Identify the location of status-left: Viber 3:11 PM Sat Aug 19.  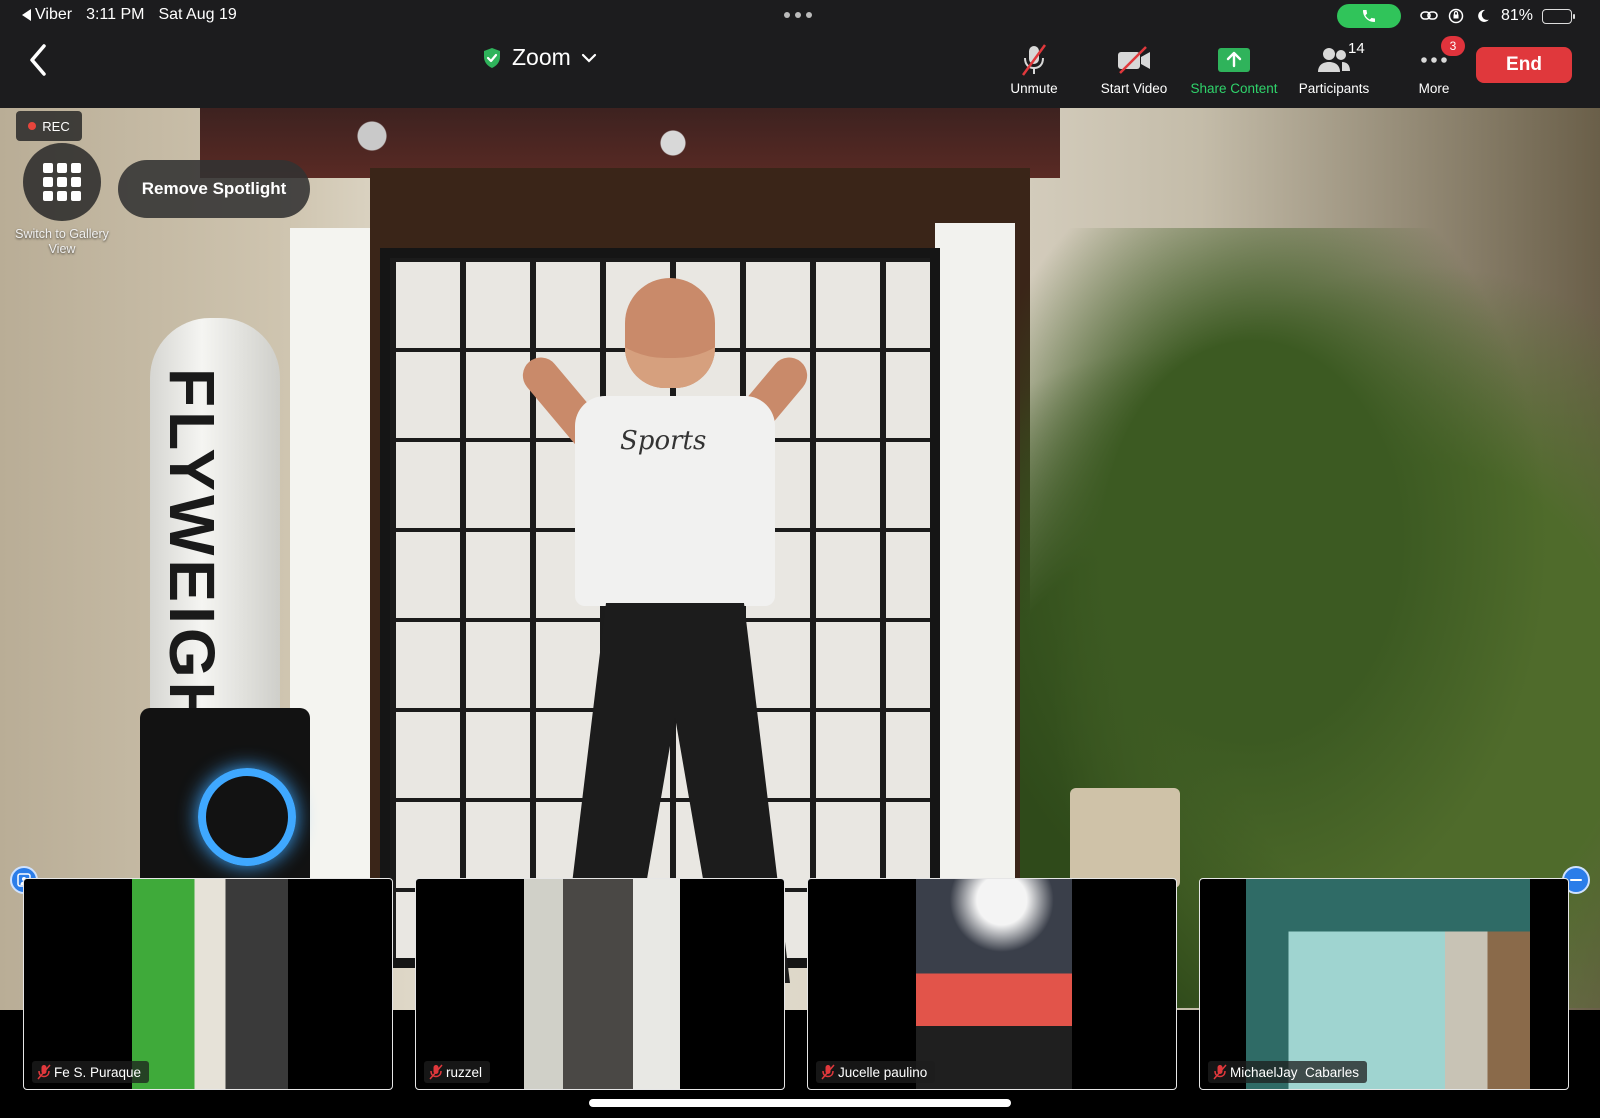
(129, 15).